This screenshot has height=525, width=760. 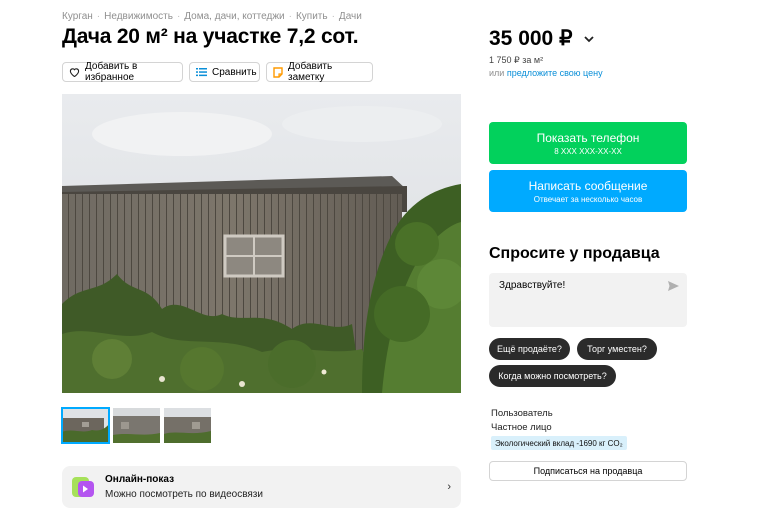 What do you see at coordinates (521, 427) in the screenshot?
I see `seller-type: Частное лицо` at bounding box center [521, 427].